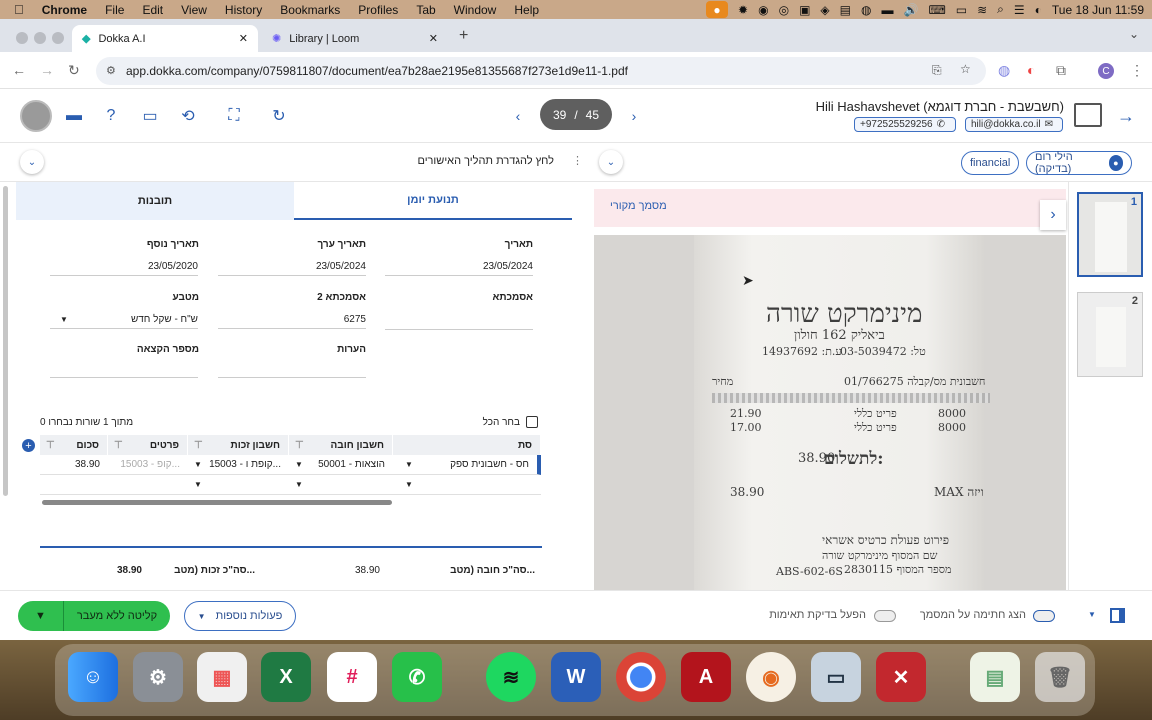 Image resolution: width=1152 pixels, height=720 pixels. Describe the element at coordinates (433, 201) in the screenshot. I see `tab-journal-entry: תנועת יומן` at that location.